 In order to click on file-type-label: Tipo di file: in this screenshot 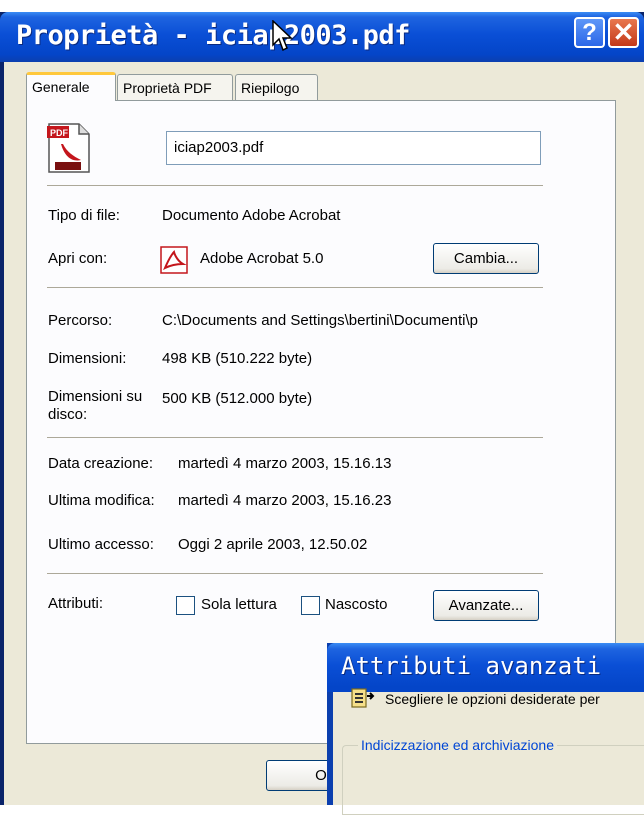, I will do `click(84, 215)`.